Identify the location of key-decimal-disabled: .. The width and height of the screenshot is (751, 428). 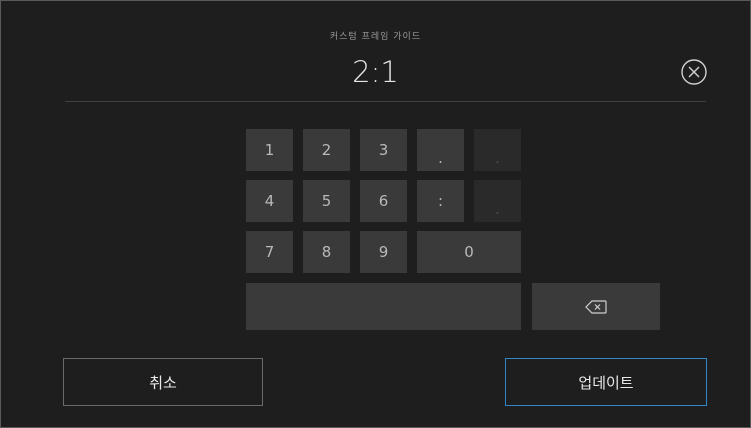
(497, 150).